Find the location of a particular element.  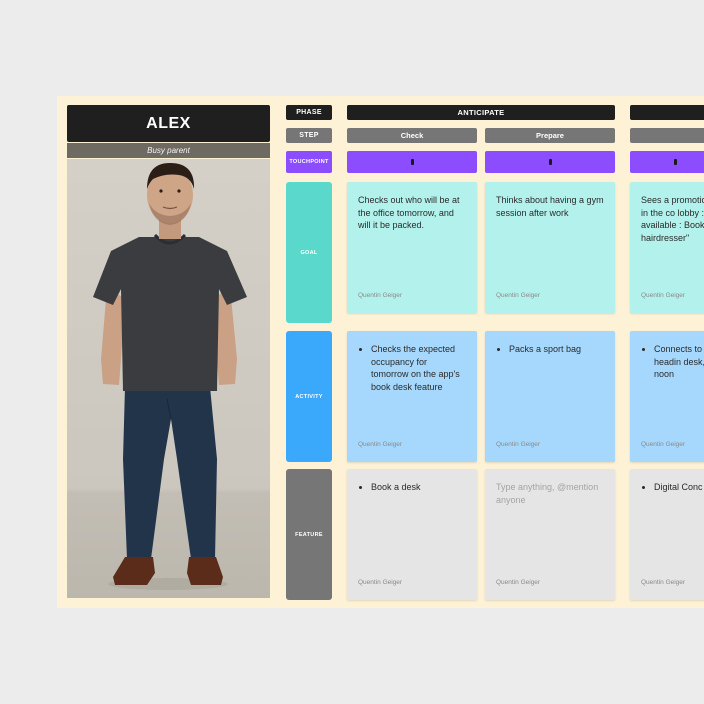

row-label-touchpoint: TOUCHPOINT is located at coordinates (309, 162).